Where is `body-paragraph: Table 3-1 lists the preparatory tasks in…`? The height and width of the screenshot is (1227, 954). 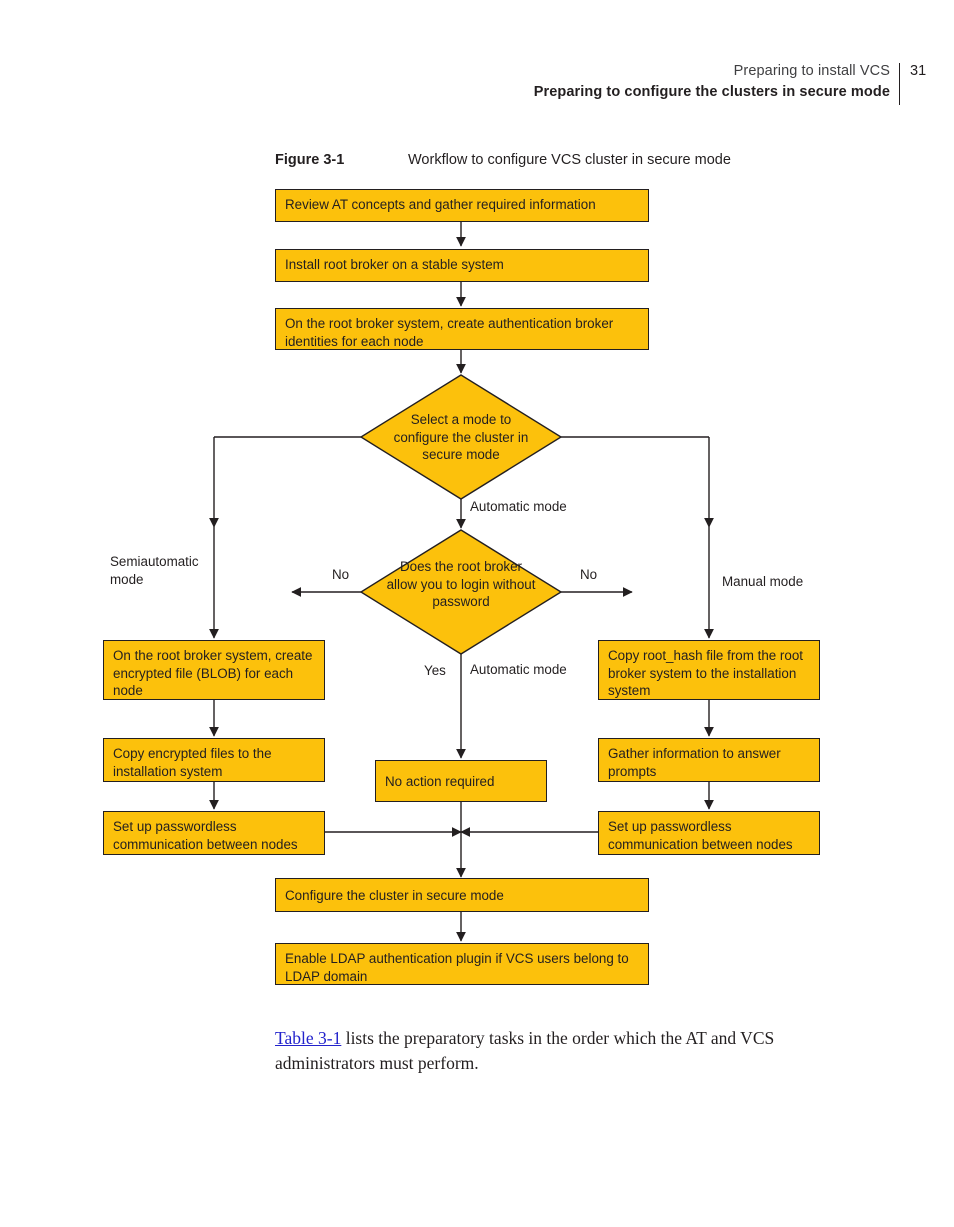
body-paragraph: Table 3-1 lists the preparatory tasks in… is located at coordinates (555, 1051).